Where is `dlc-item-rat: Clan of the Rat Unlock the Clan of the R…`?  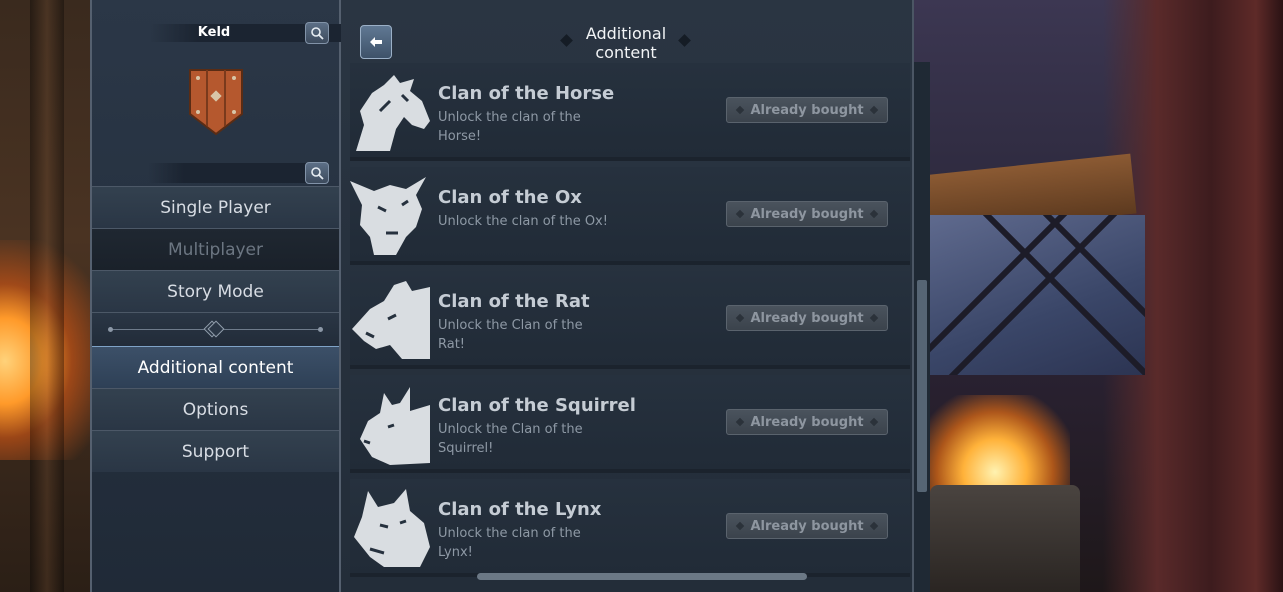 dlc-item-rat: Clan of the Rat Unlock the Clan of the R… is located at coordinates (630, 320).